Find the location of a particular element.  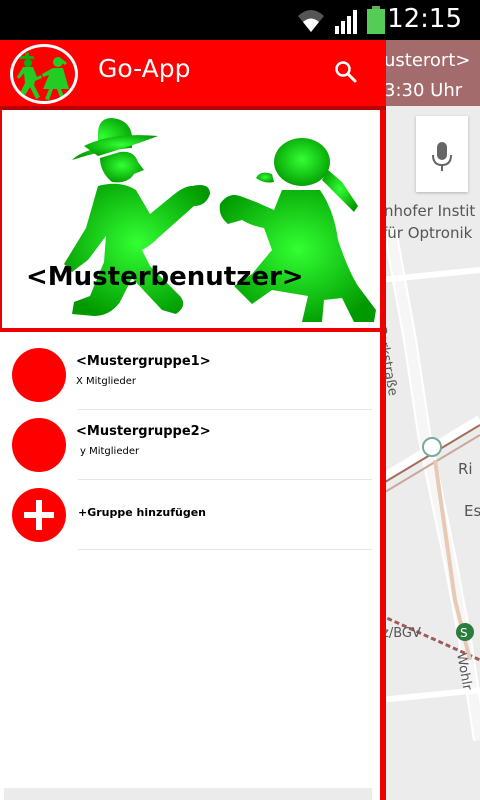

add-group-button: +Gruppe hinzufügen is located at coordinates (190, 515).